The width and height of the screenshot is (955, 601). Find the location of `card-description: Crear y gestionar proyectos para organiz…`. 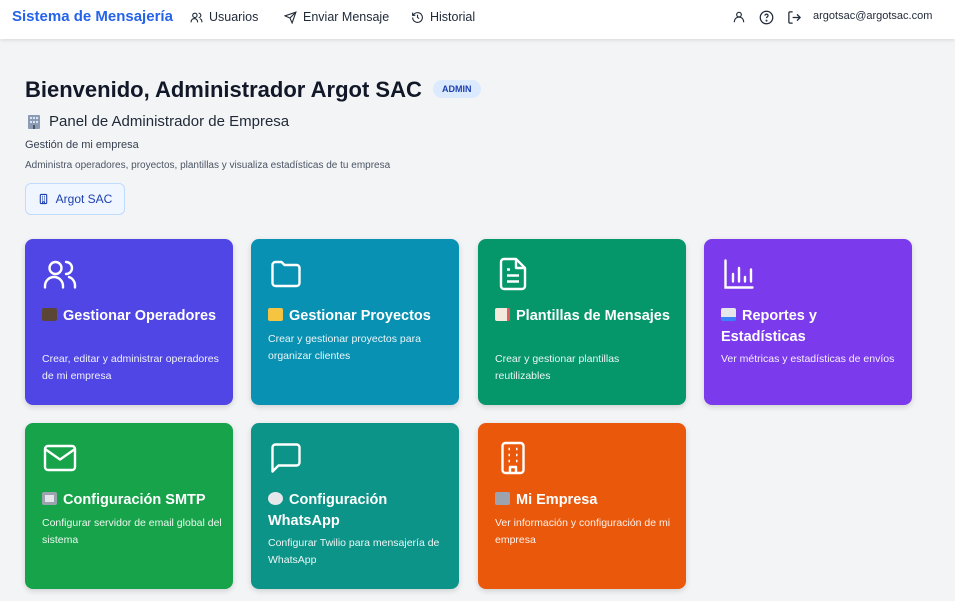

card-description: Crear y gestionar proyectos para organiz… is located at coordinates (344, 347).